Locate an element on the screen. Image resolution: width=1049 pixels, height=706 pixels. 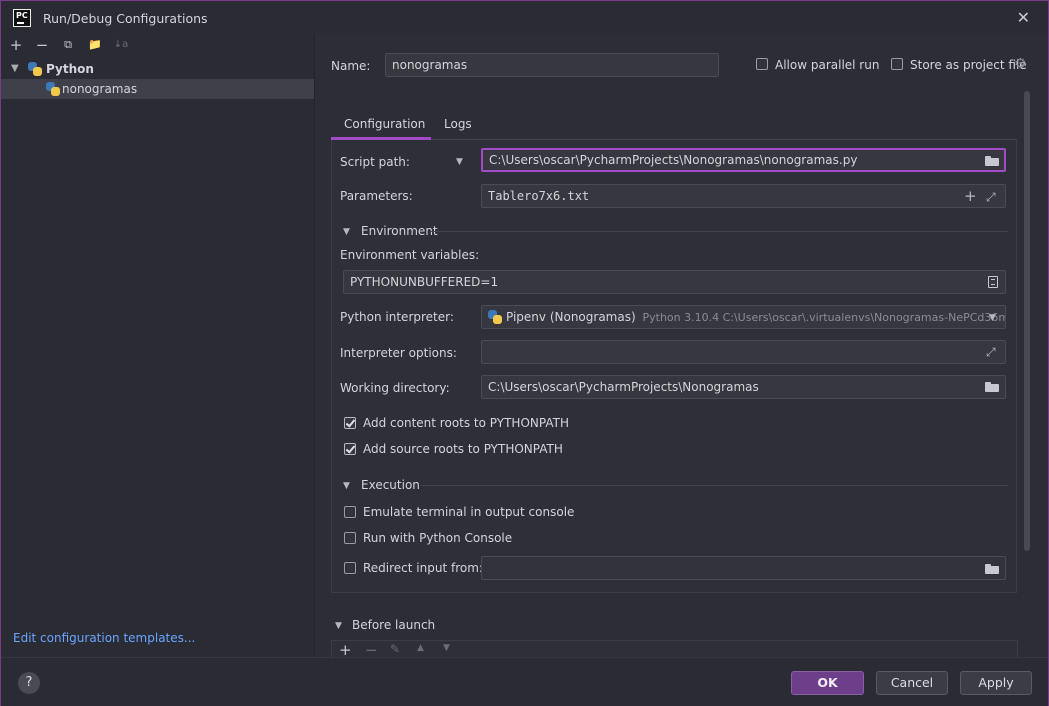
window-title: Run/Debug Configurations is located at coordinates (125, 18).